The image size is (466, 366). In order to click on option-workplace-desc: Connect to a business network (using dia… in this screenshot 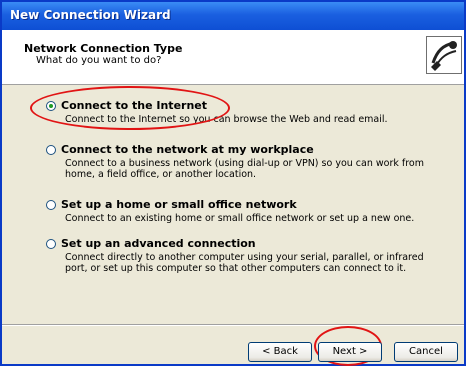, I will do `click(244, 169)`.